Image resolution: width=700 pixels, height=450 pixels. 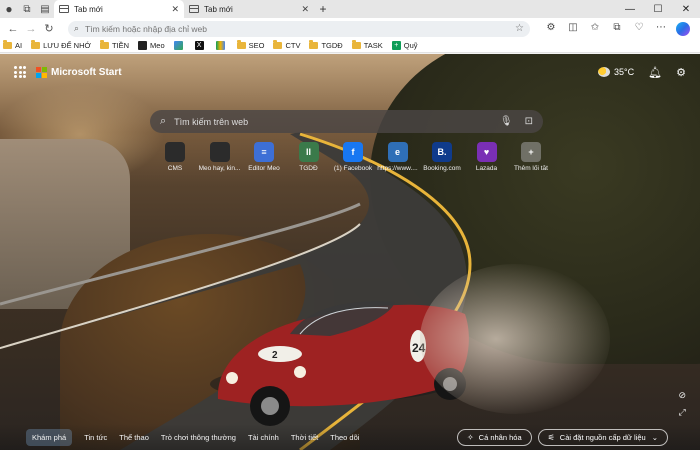 I want to click on favorite-star-icon: ☆, so click(x=519, y=28).